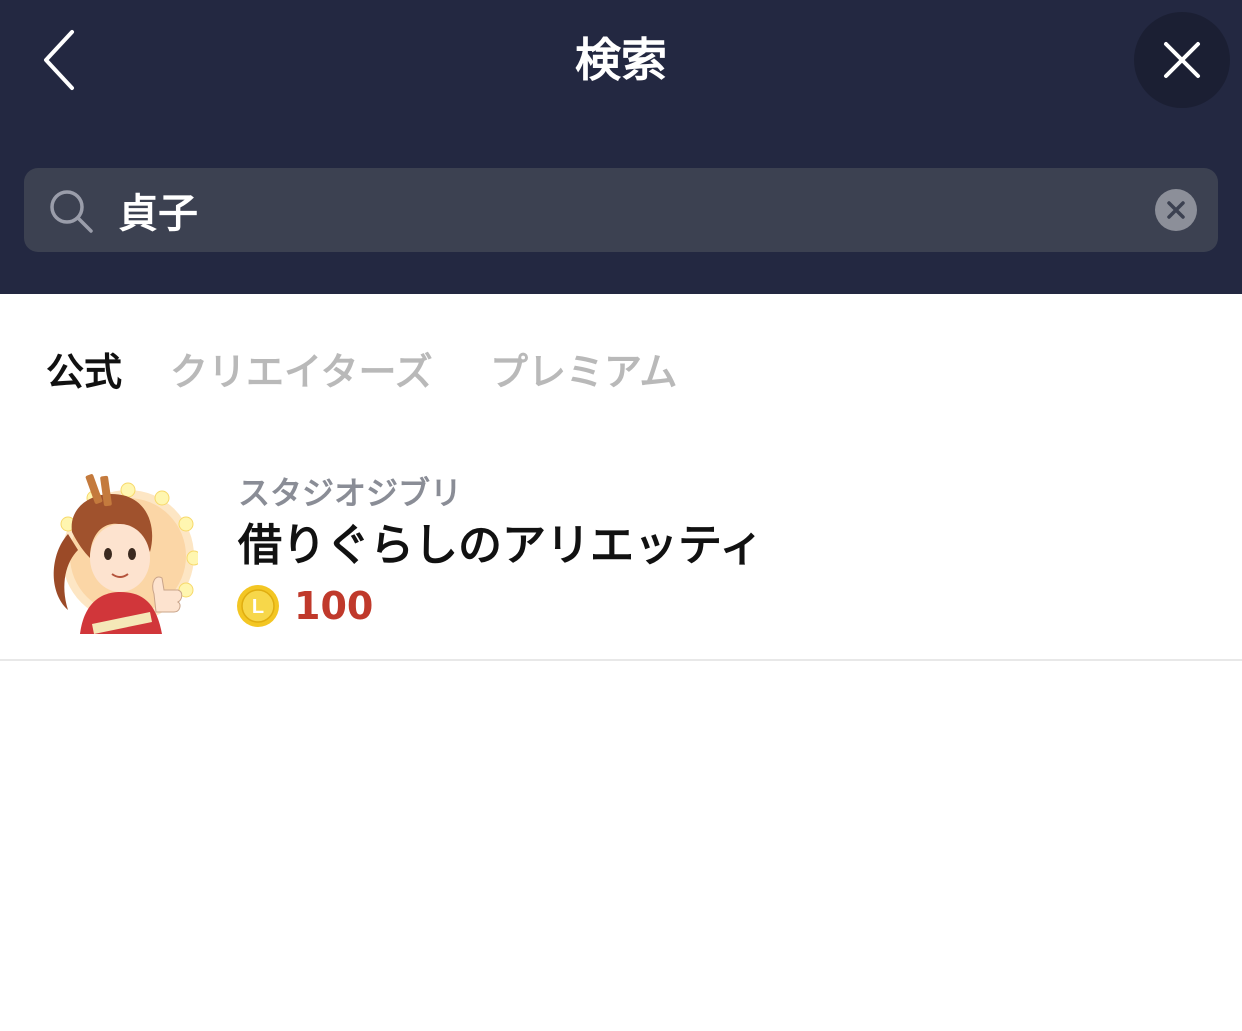 The height and width of the screenshot is (1031, 1242). I want to click on coin-letter: L, so click(258, 607).